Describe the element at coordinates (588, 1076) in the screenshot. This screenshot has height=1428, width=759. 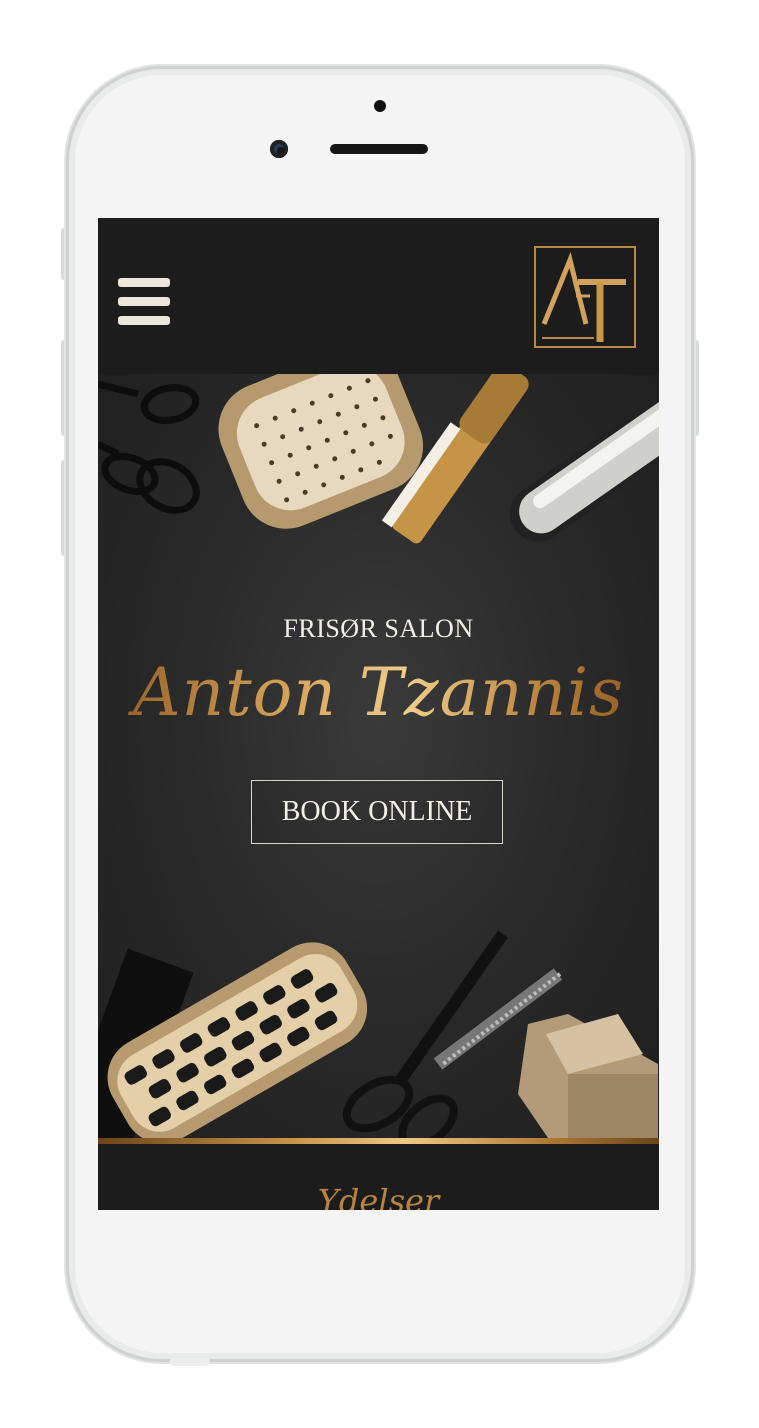
I see `spray-bottle` at that location.